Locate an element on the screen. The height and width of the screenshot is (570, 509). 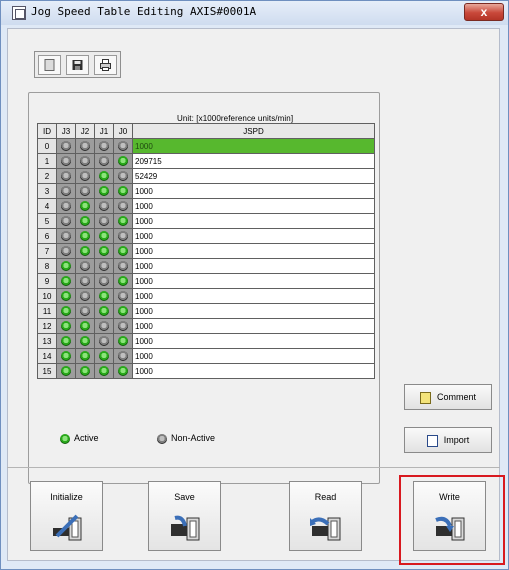
jspd-value-cell: 52429 is located at coordinates (253, 176).